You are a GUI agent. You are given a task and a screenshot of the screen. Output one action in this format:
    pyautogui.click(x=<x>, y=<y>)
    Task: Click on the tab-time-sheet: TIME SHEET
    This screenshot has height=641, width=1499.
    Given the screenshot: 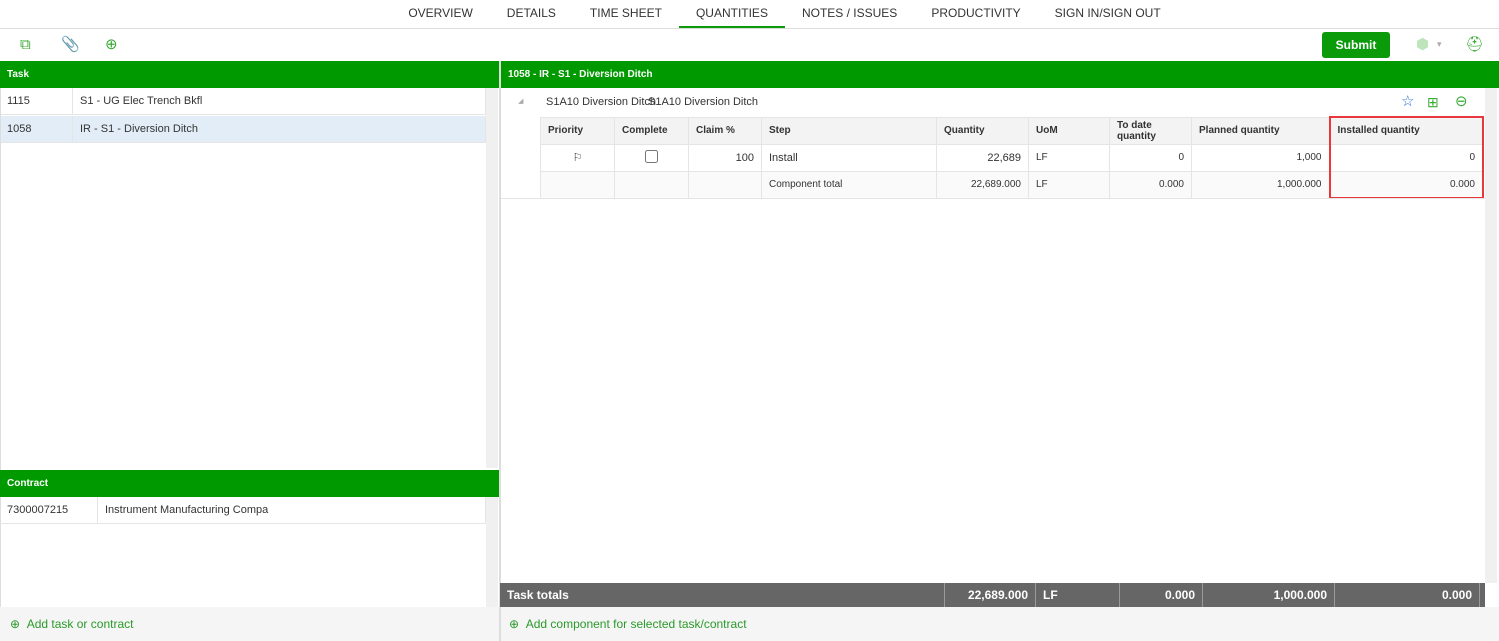 What is the action you would take?
    pyautogui.click(x=626, y=14)
    